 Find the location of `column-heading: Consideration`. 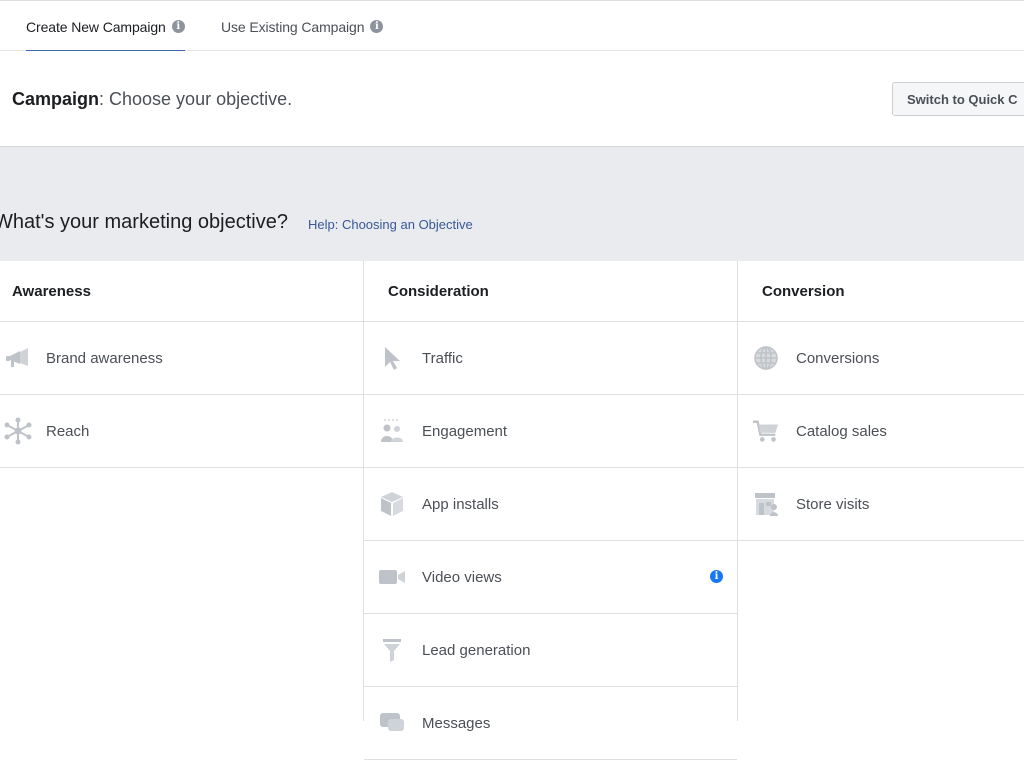

column-heading: Consideration is located at coordinates (550, 291).